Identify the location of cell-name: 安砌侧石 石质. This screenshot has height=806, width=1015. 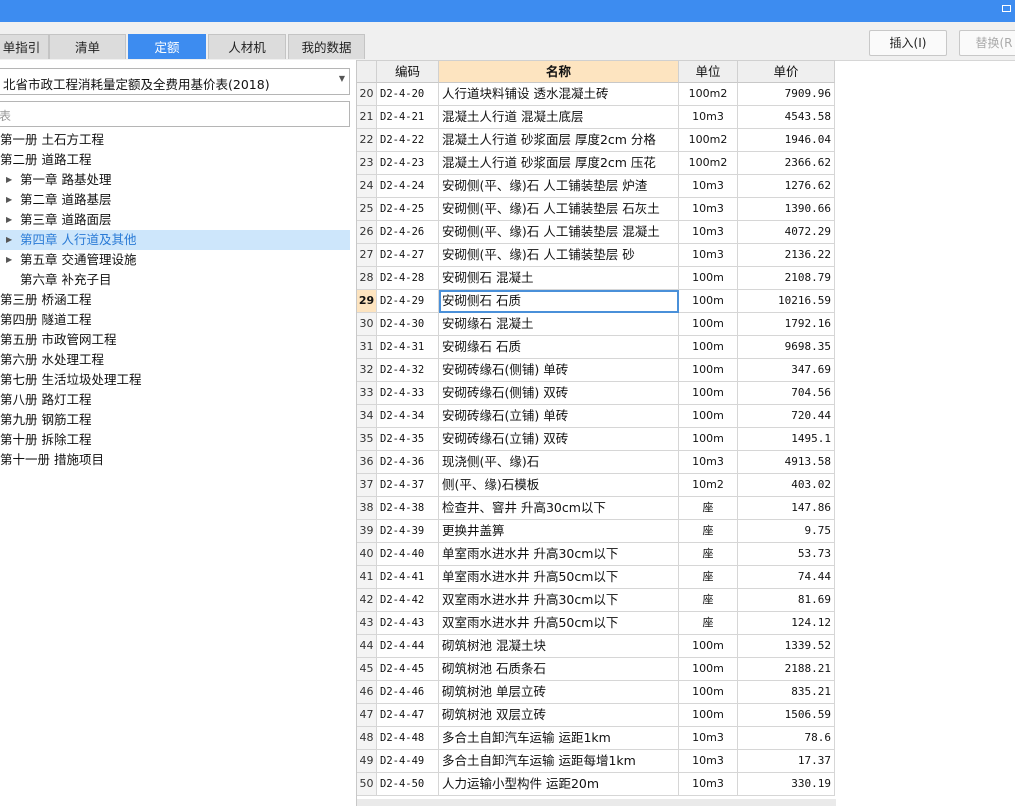
(559, 301).